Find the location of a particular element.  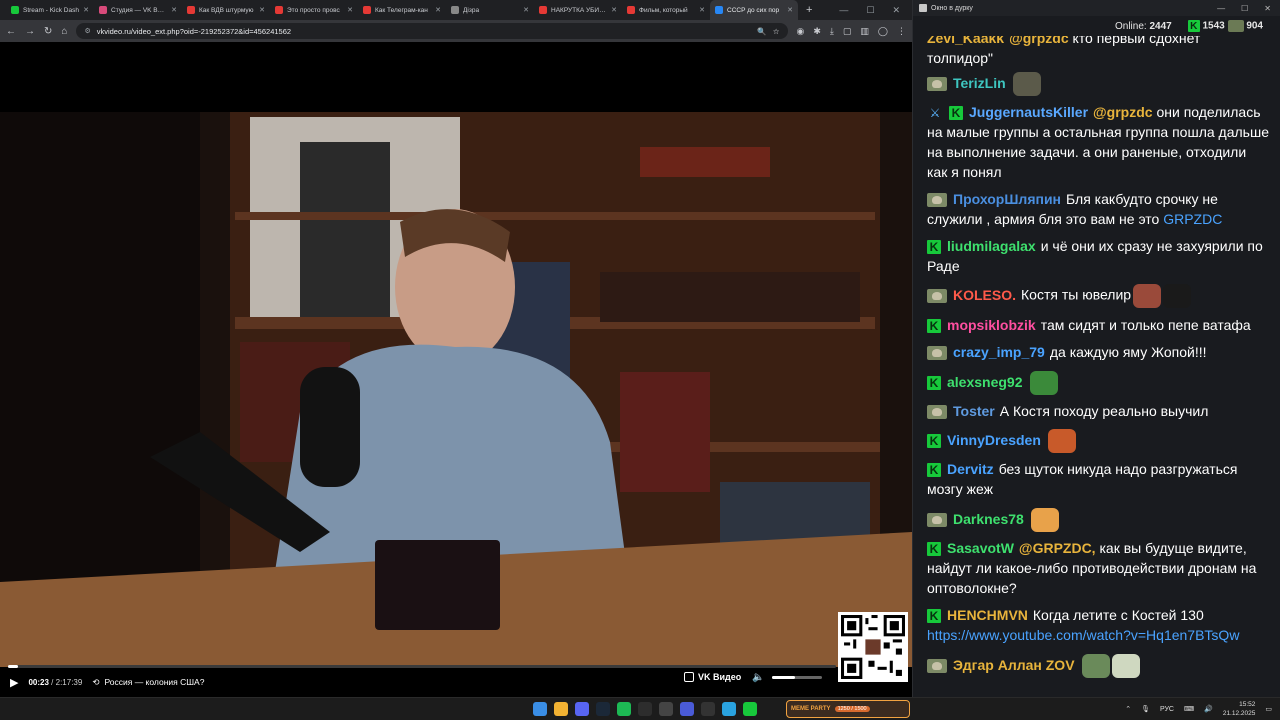

play-icon: ▶ is located at coordinates (14, 682).